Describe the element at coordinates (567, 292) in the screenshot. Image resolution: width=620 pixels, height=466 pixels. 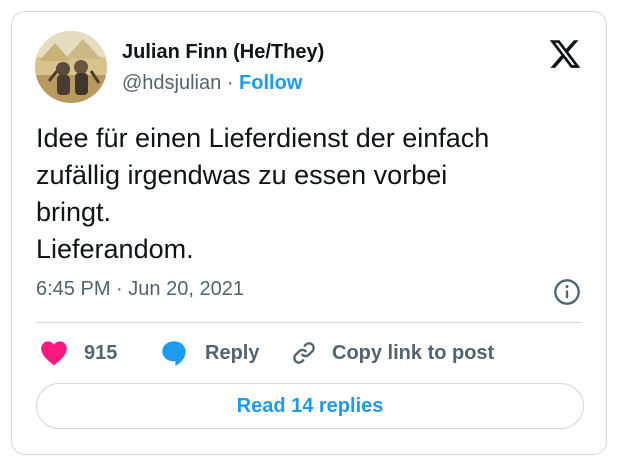
I see `info-icon` at that location.